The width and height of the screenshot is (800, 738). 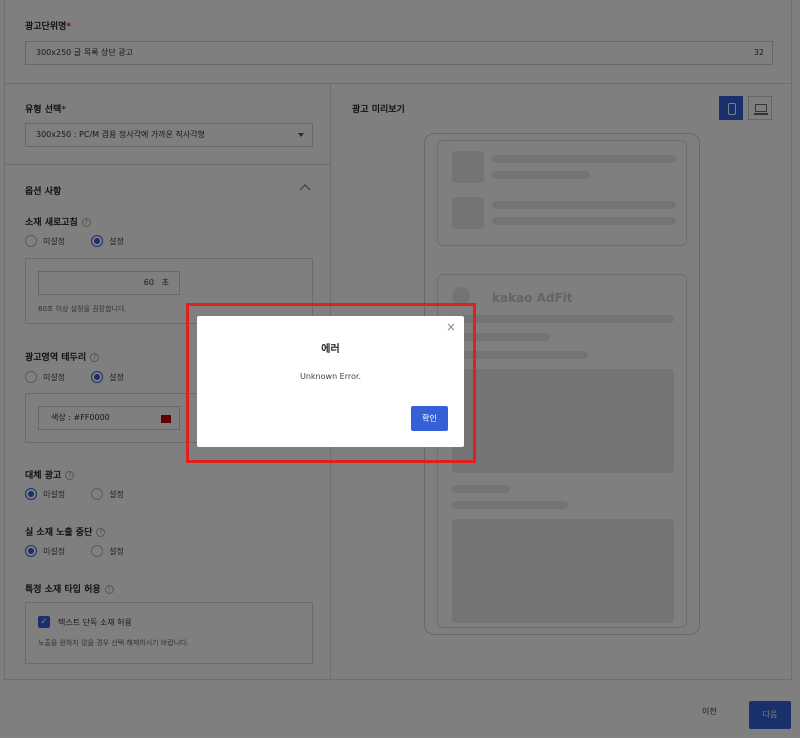 I want to click on confirm-button: 확인, so click(x=429, y=418).